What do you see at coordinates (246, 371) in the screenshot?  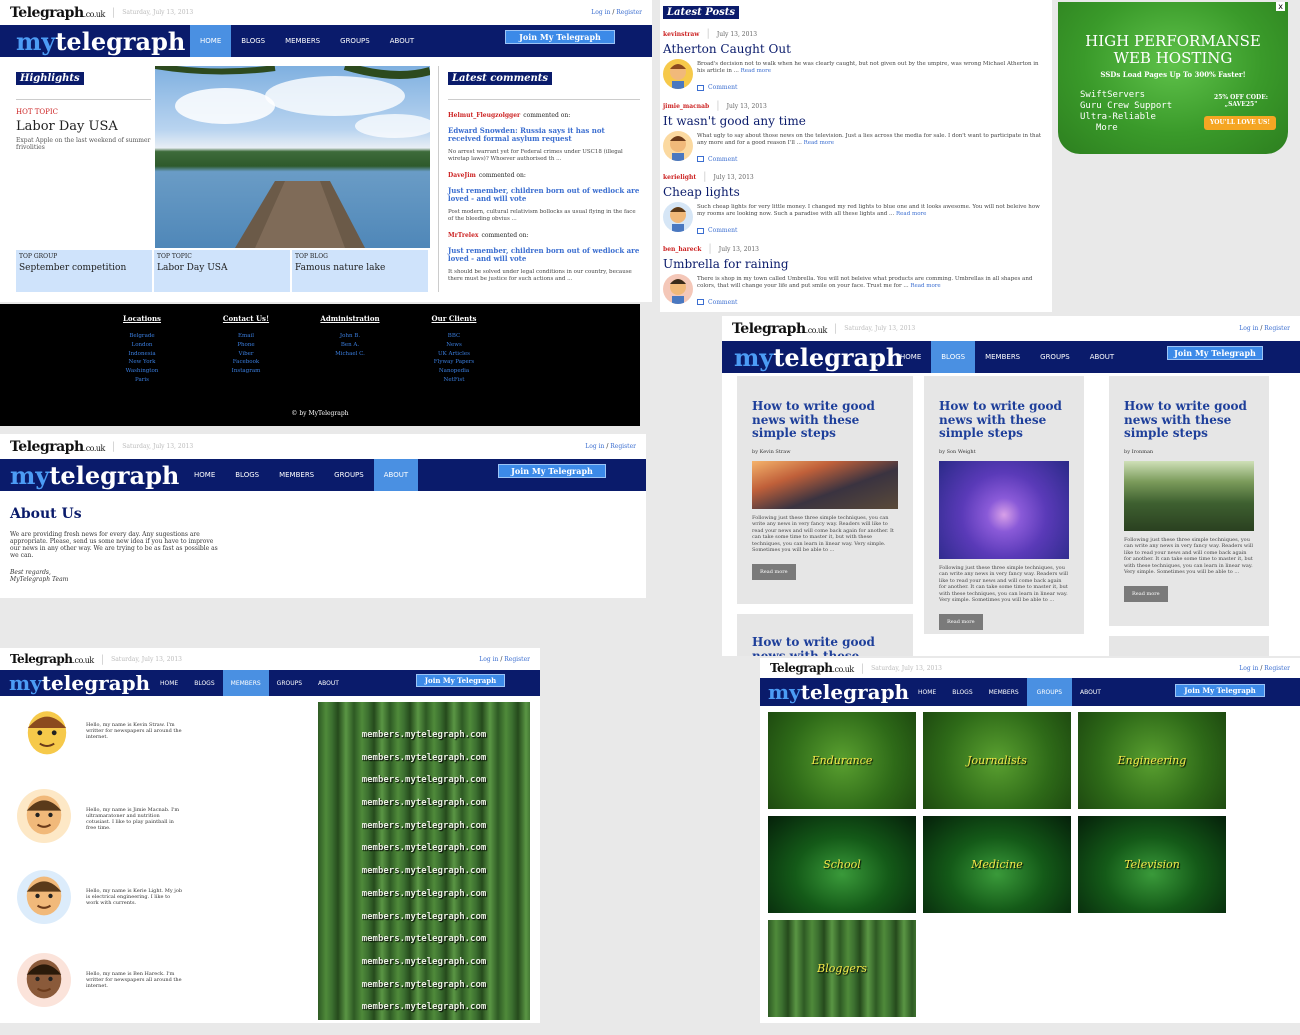 I see `footer-link: Instagram` at bounding box center [246, 371].